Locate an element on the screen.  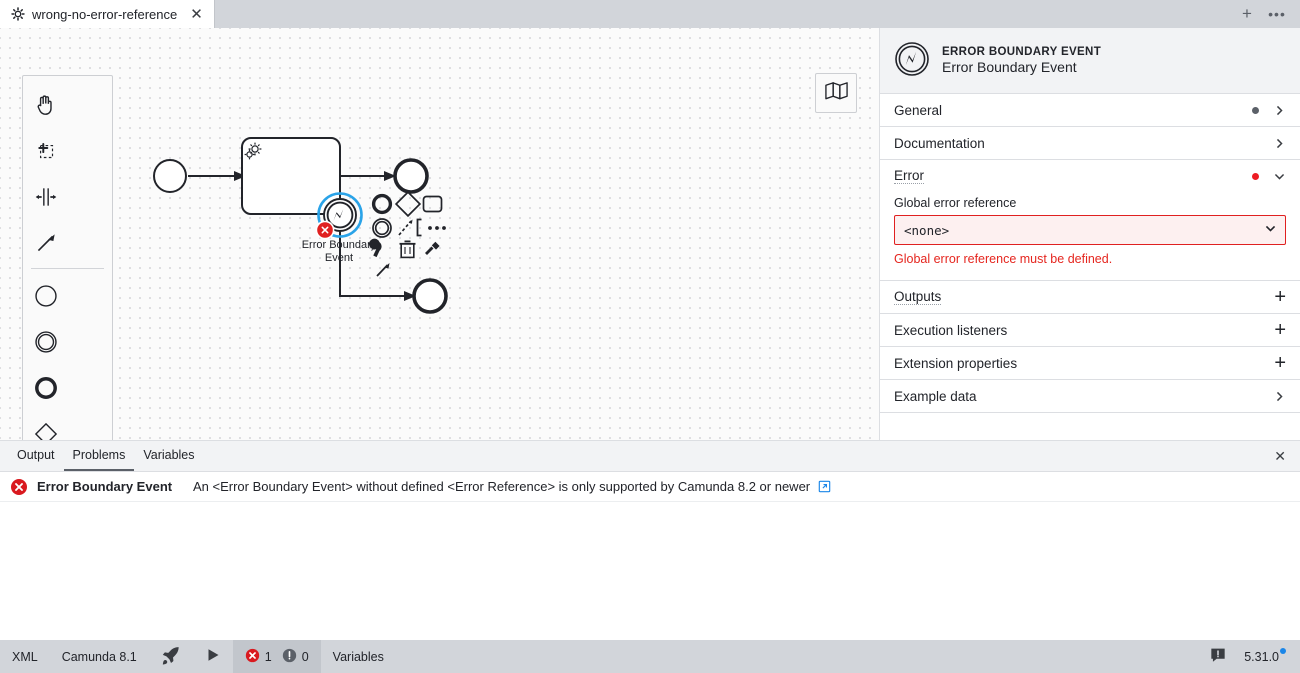
group-label-execution-listeners: Execution listeners is located at coordinates (951, 330).